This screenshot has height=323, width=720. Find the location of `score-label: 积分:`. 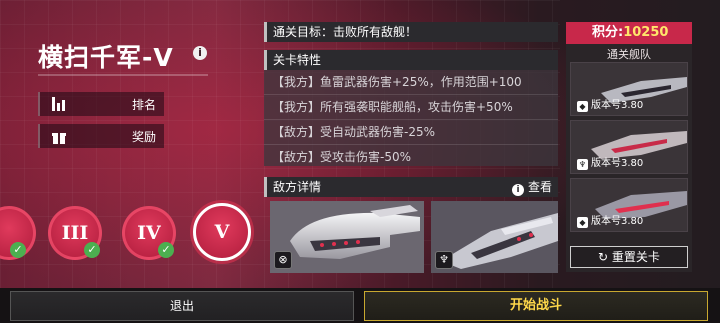

score-label: 积分: is located at coordinates (608, 32).